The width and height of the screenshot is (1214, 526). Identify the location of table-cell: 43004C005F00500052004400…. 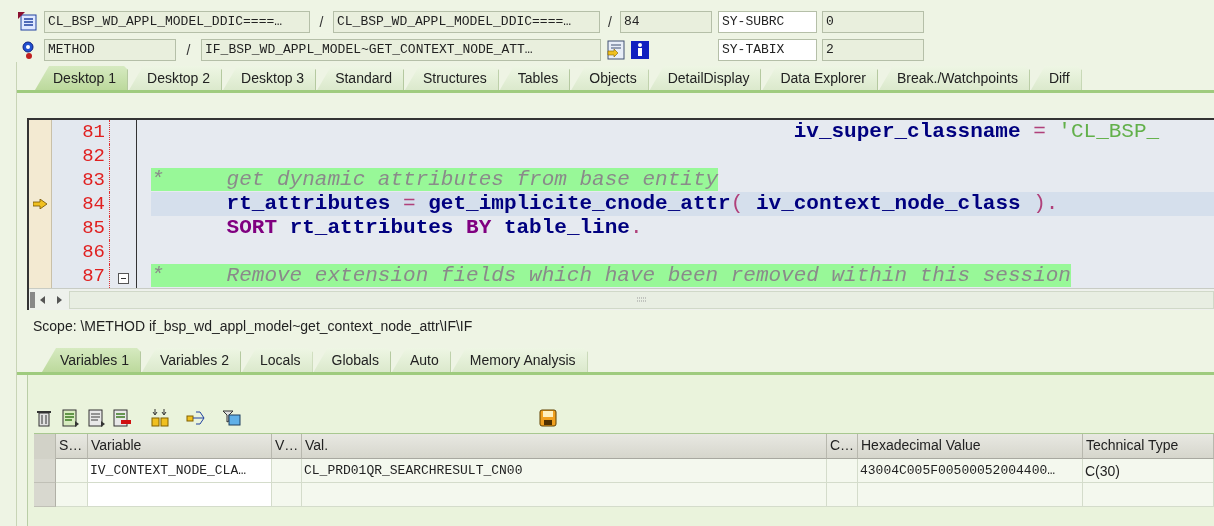
(970, 471).